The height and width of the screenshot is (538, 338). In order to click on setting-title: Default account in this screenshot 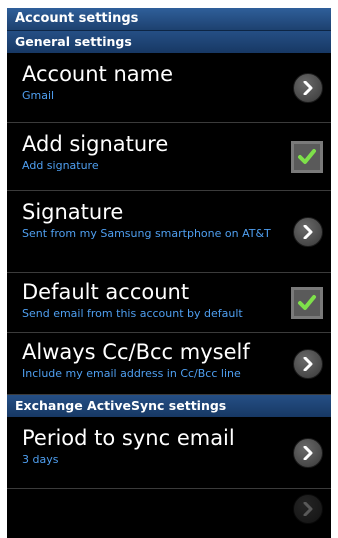, I will do `click(106, 292)`.